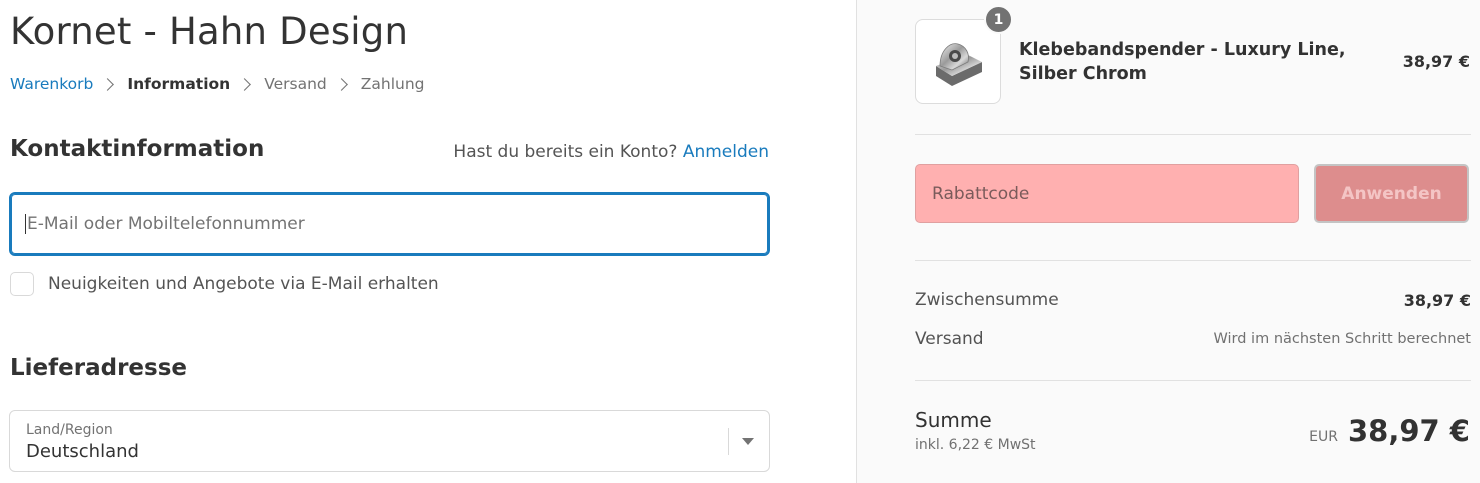  I want to click on select-divider, so click(728, 441).